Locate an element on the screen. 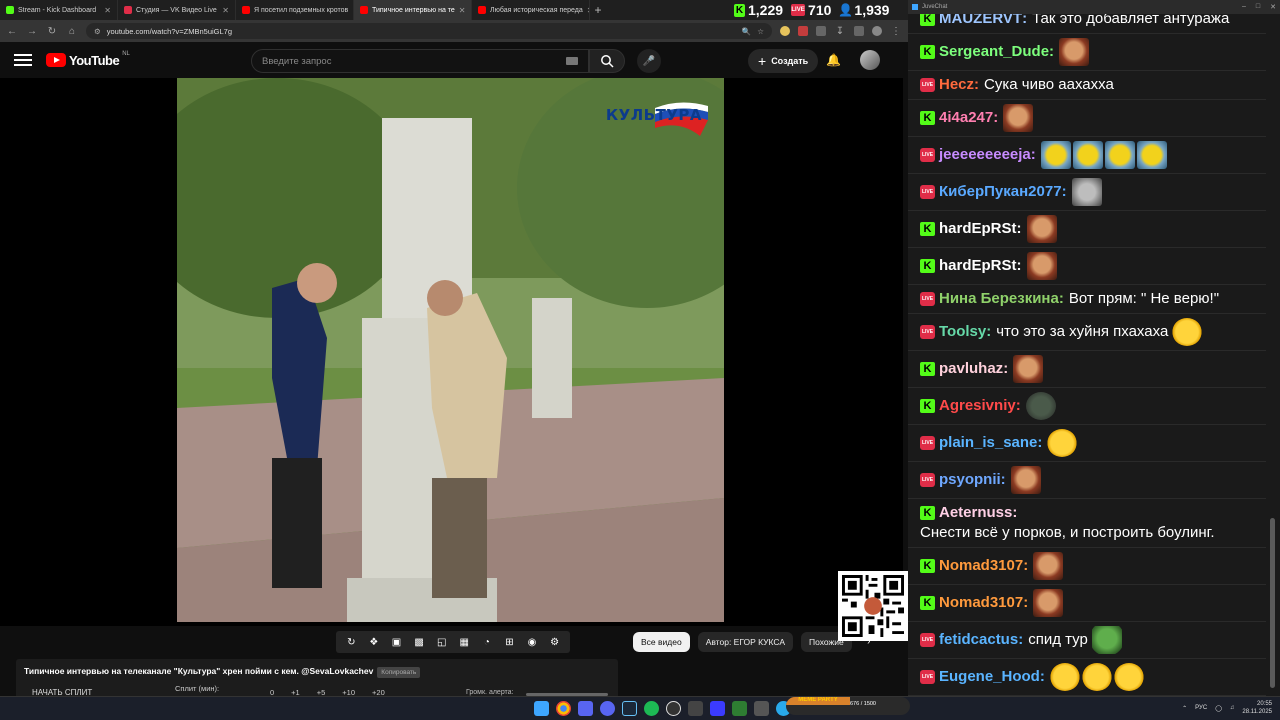  chat-username: jeeeeeeeeeja is located at coordinates (985, 155).